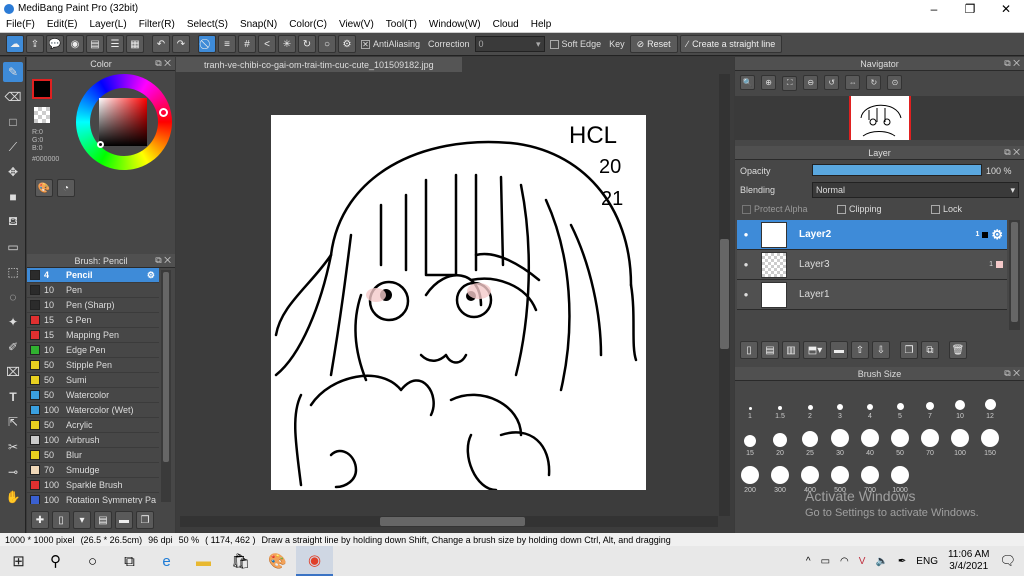 This screenshot has width=1024, height=576. I want to click on rotate-left-icon: ↺, so click(832, 82).